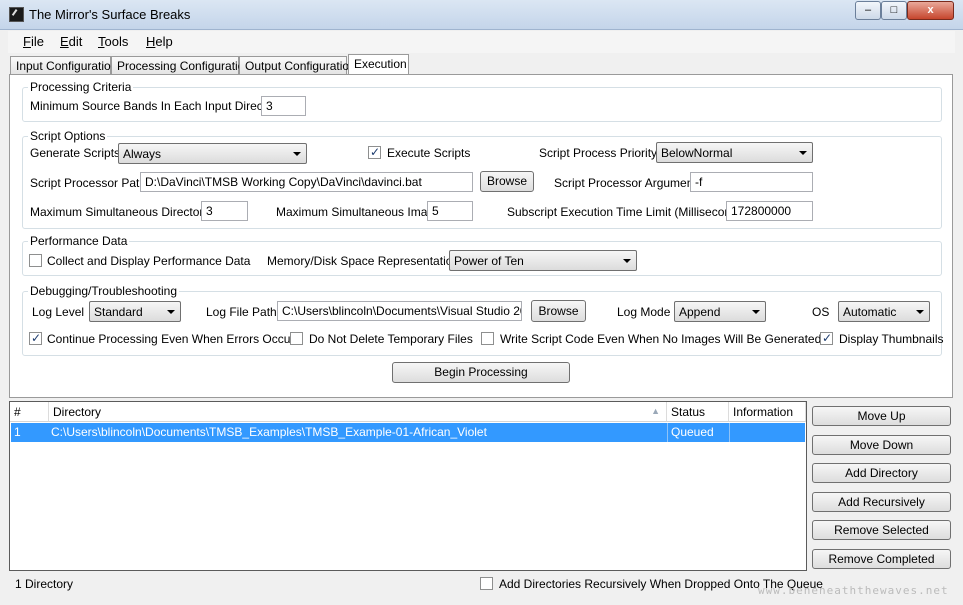 This screenshot has height=605, width=963. What do you see at coordinates (481, 15) in the screenshot?
I see `title-bar: The Mirror's Surface Breaks – □ x` at bounding box center [481, 15].